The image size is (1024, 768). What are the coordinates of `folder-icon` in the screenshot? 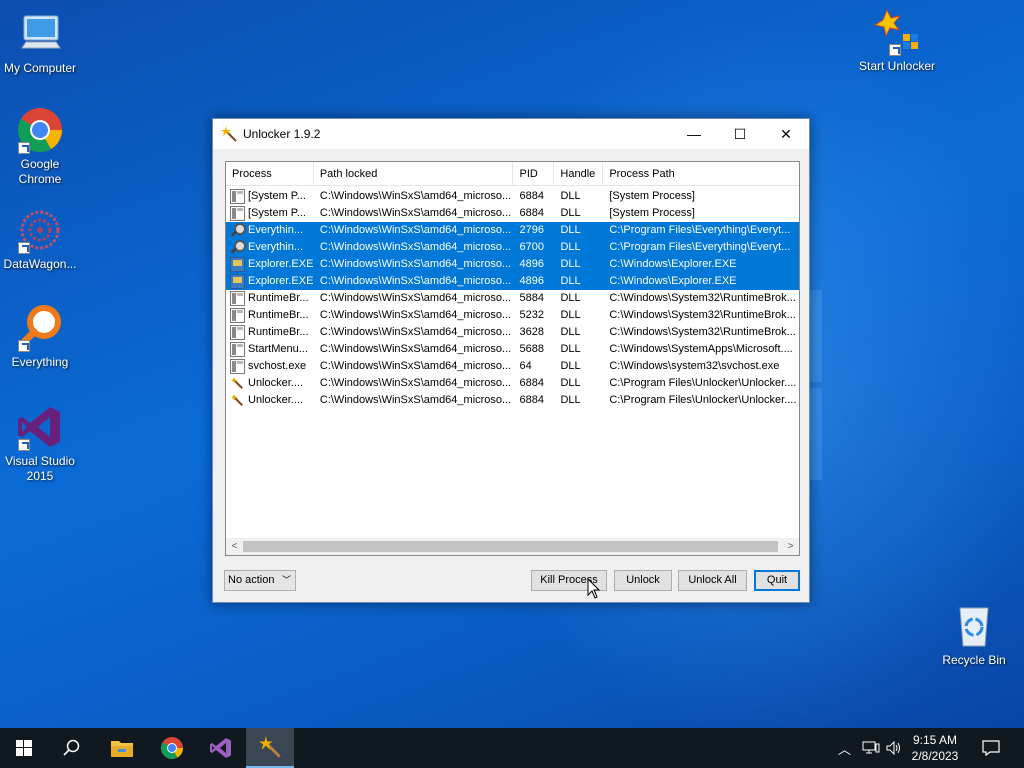 It's located at (122, 749).